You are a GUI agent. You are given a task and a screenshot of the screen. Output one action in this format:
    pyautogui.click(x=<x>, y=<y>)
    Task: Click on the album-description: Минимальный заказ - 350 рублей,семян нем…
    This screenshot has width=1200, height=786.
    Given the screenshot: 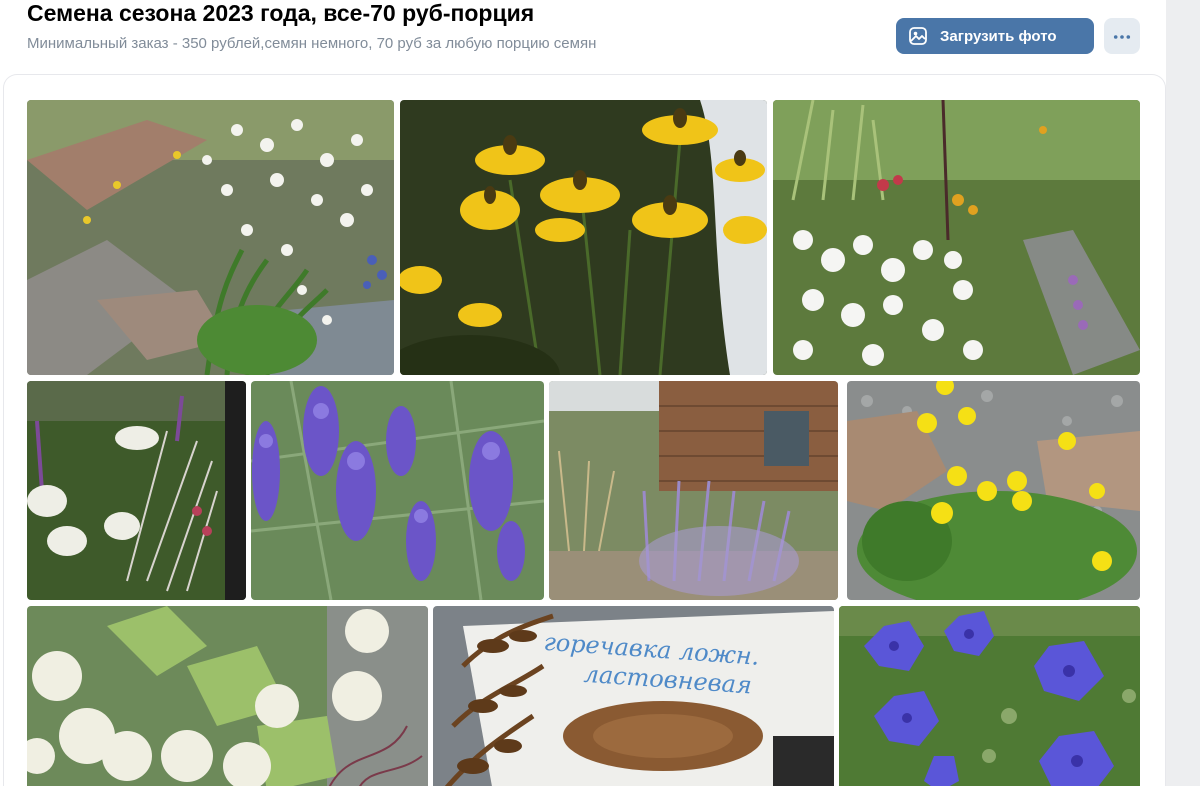 What is the action you would take?
    pyautogui.click(x=312, y=43)
    